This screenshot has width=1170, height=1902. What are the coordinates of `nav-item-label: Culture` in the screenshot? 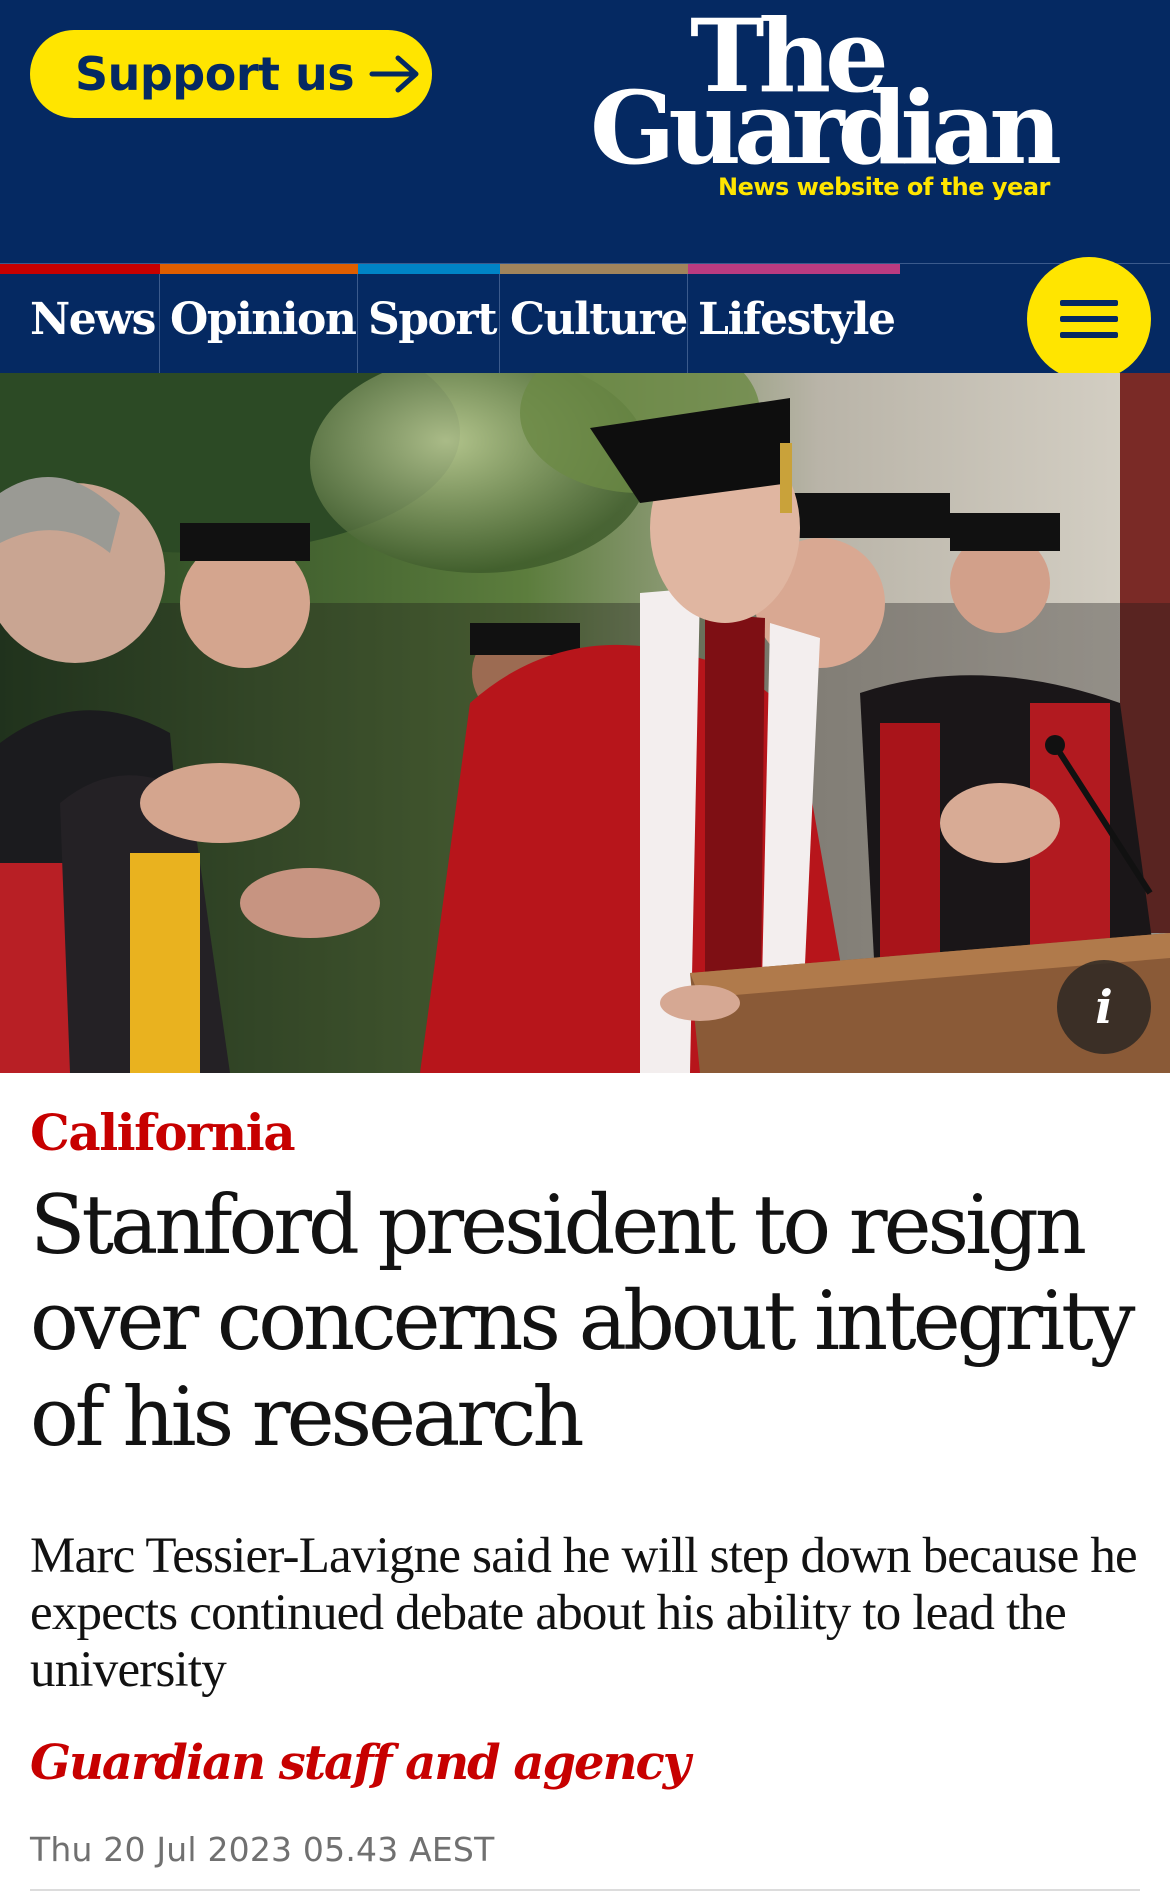 It's located at (599, 319).